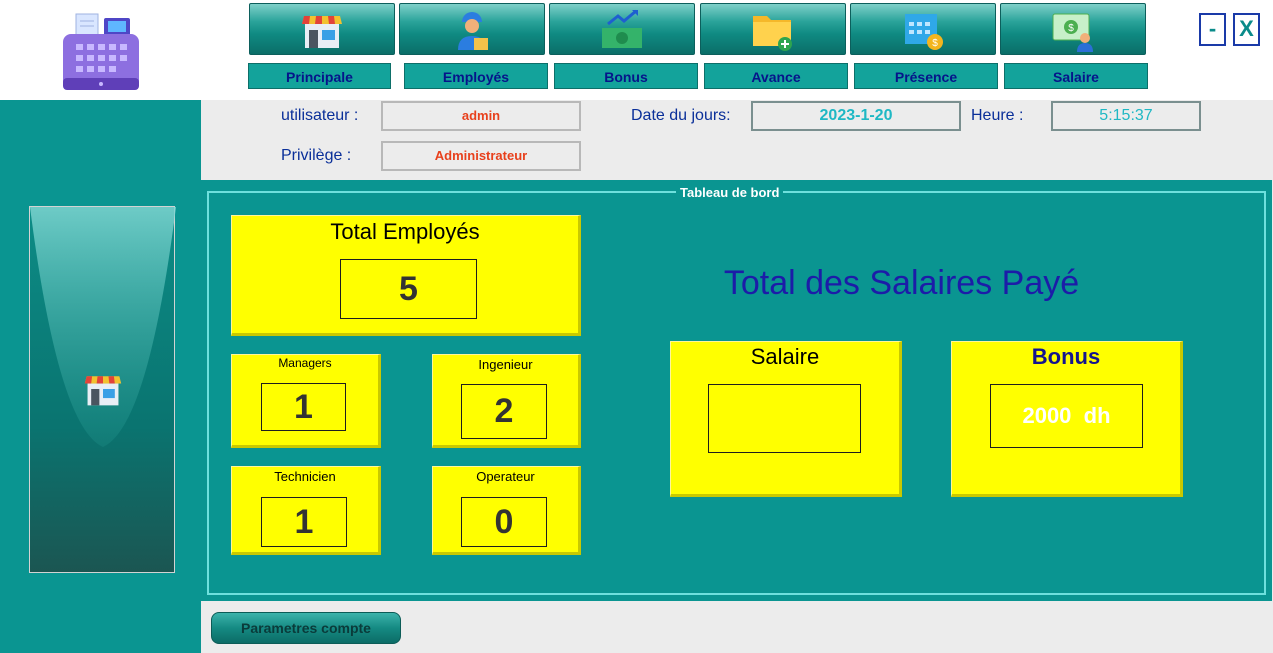 The image size is (1273, 653). Describe the element at coordinates (626, 76) in the screenshot. I see `nav-label-bonus: Bonus` at that location.